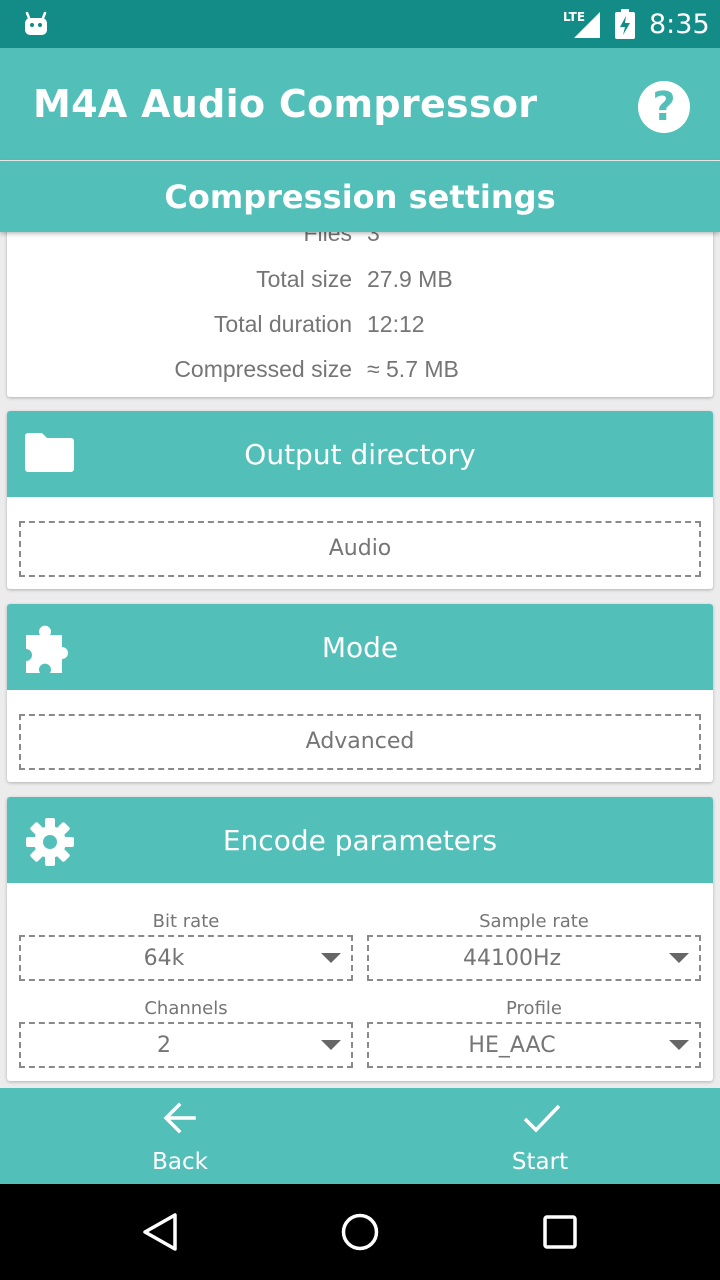 This screenshot has width=720, height=1280. I want to click on total-duration-row: Total duration 12:12, so click(360, 323).